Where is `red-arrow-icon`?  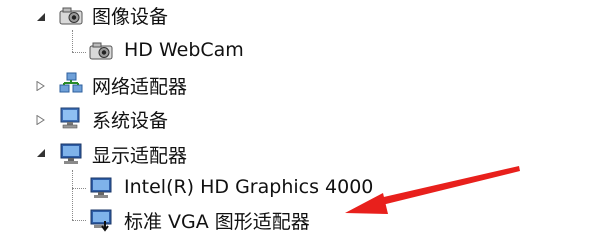
red-arrow-icon is located at coordinates (432, 190).